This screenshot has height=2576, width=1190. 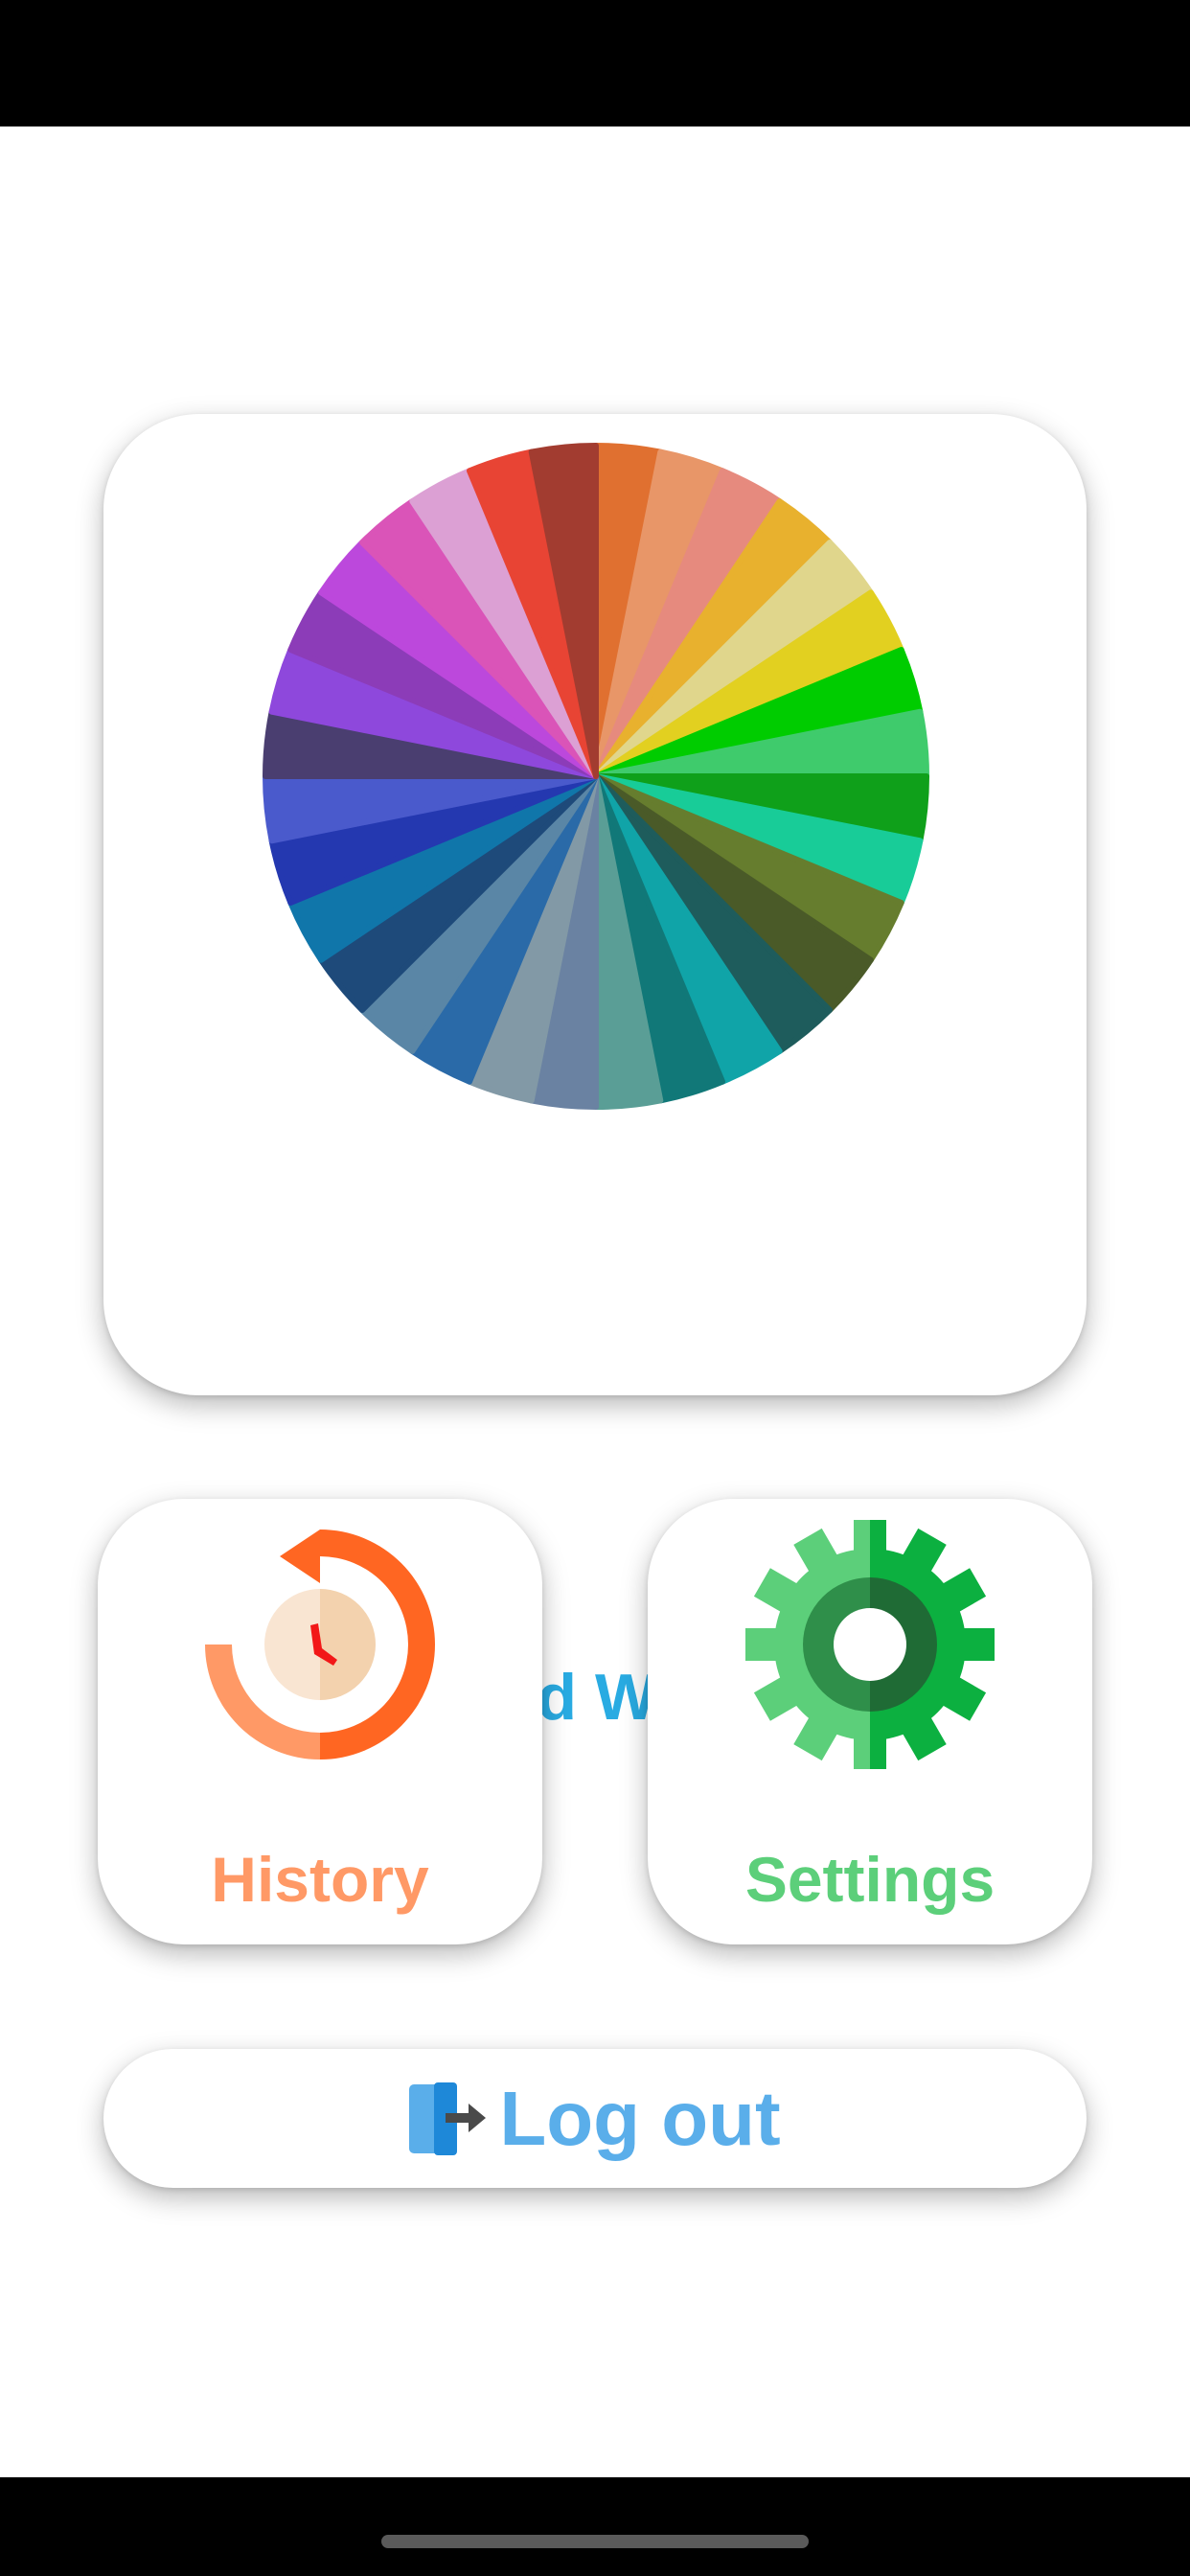 What do you see at coordinates (595, 63) in the screenshot?
I see `status-bar` at bounding box center [595, 63].